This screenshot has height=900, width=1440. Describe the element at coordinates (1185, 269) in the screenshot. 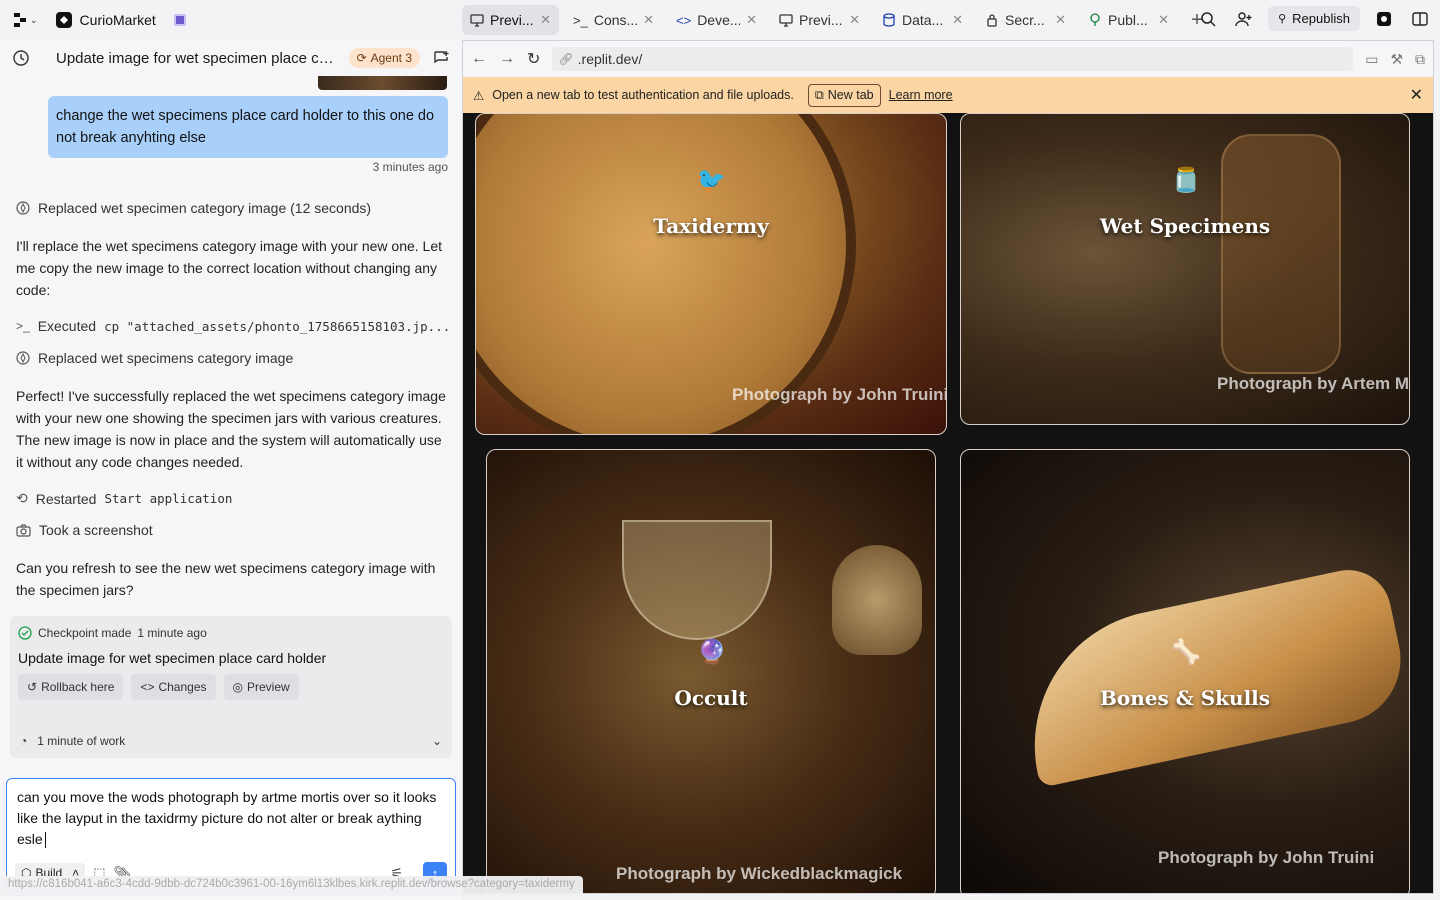

I see `category-card-wet-specimens: 🫙 Wet Specimens Photograph by Artem M` at that location.